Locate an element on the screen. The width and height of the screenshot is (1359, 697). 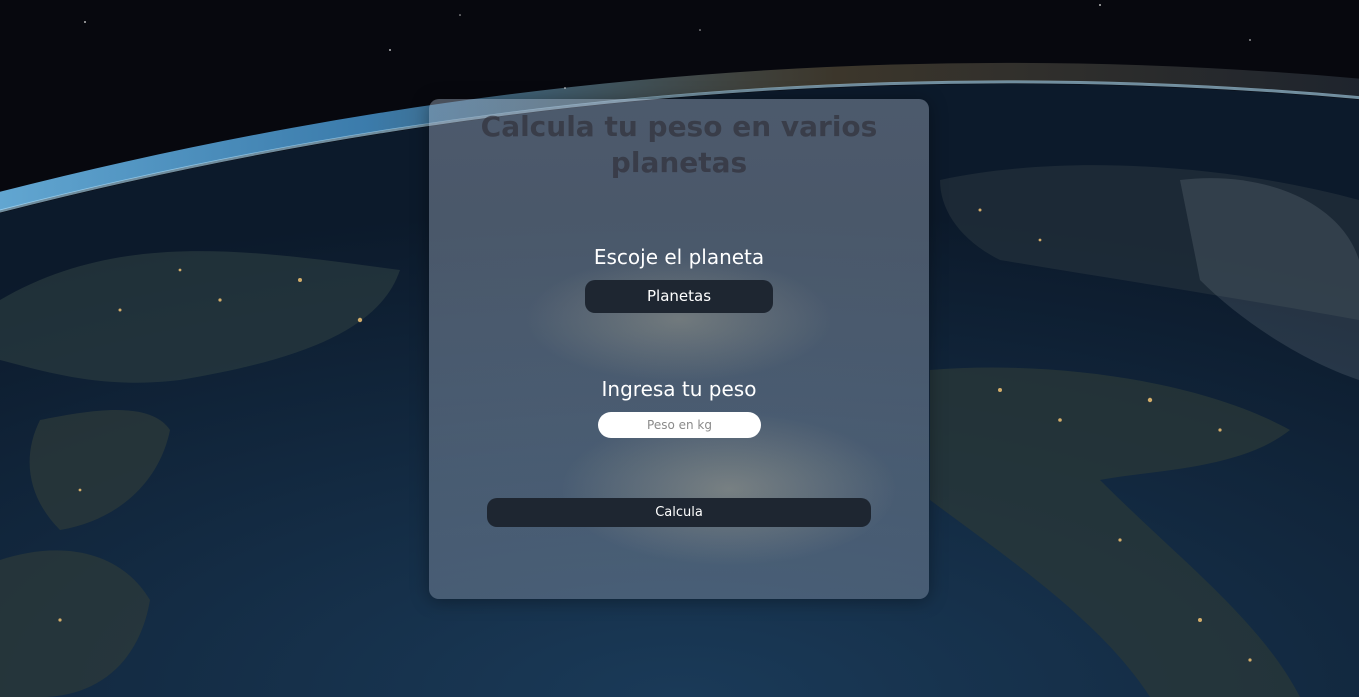
calculate-button: Calcula is located at coordinates (679, 512).